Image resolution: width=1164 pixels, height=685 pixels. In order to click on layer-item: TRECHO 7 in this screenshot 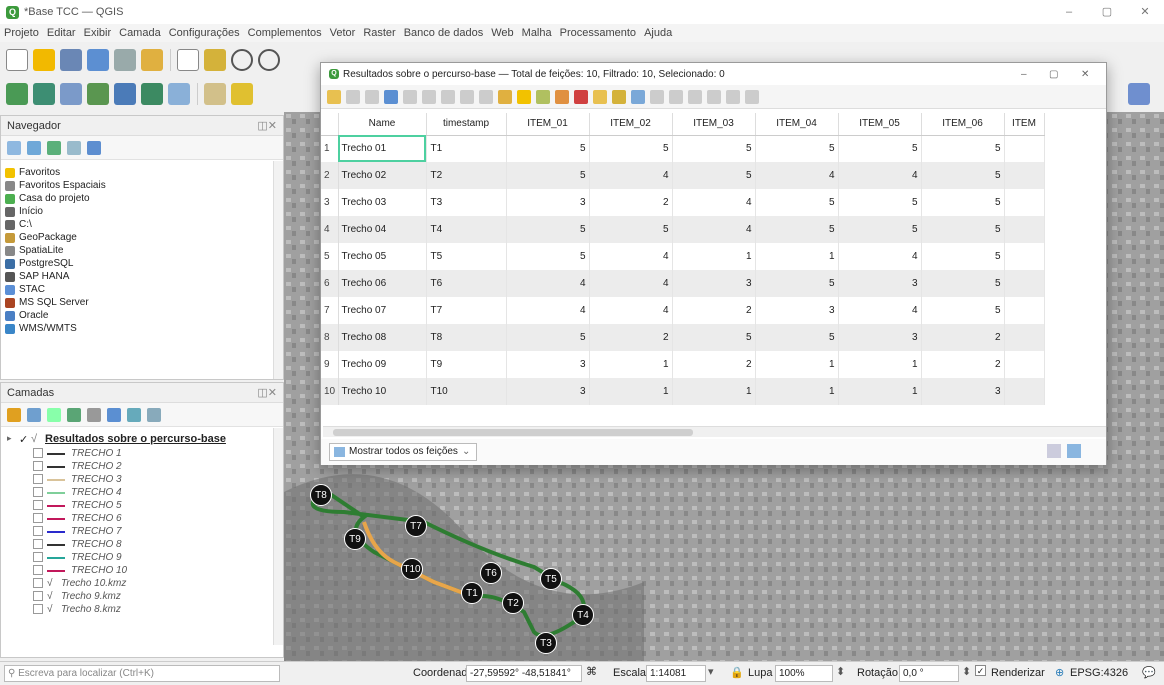, I will do `click(142, 531)`.